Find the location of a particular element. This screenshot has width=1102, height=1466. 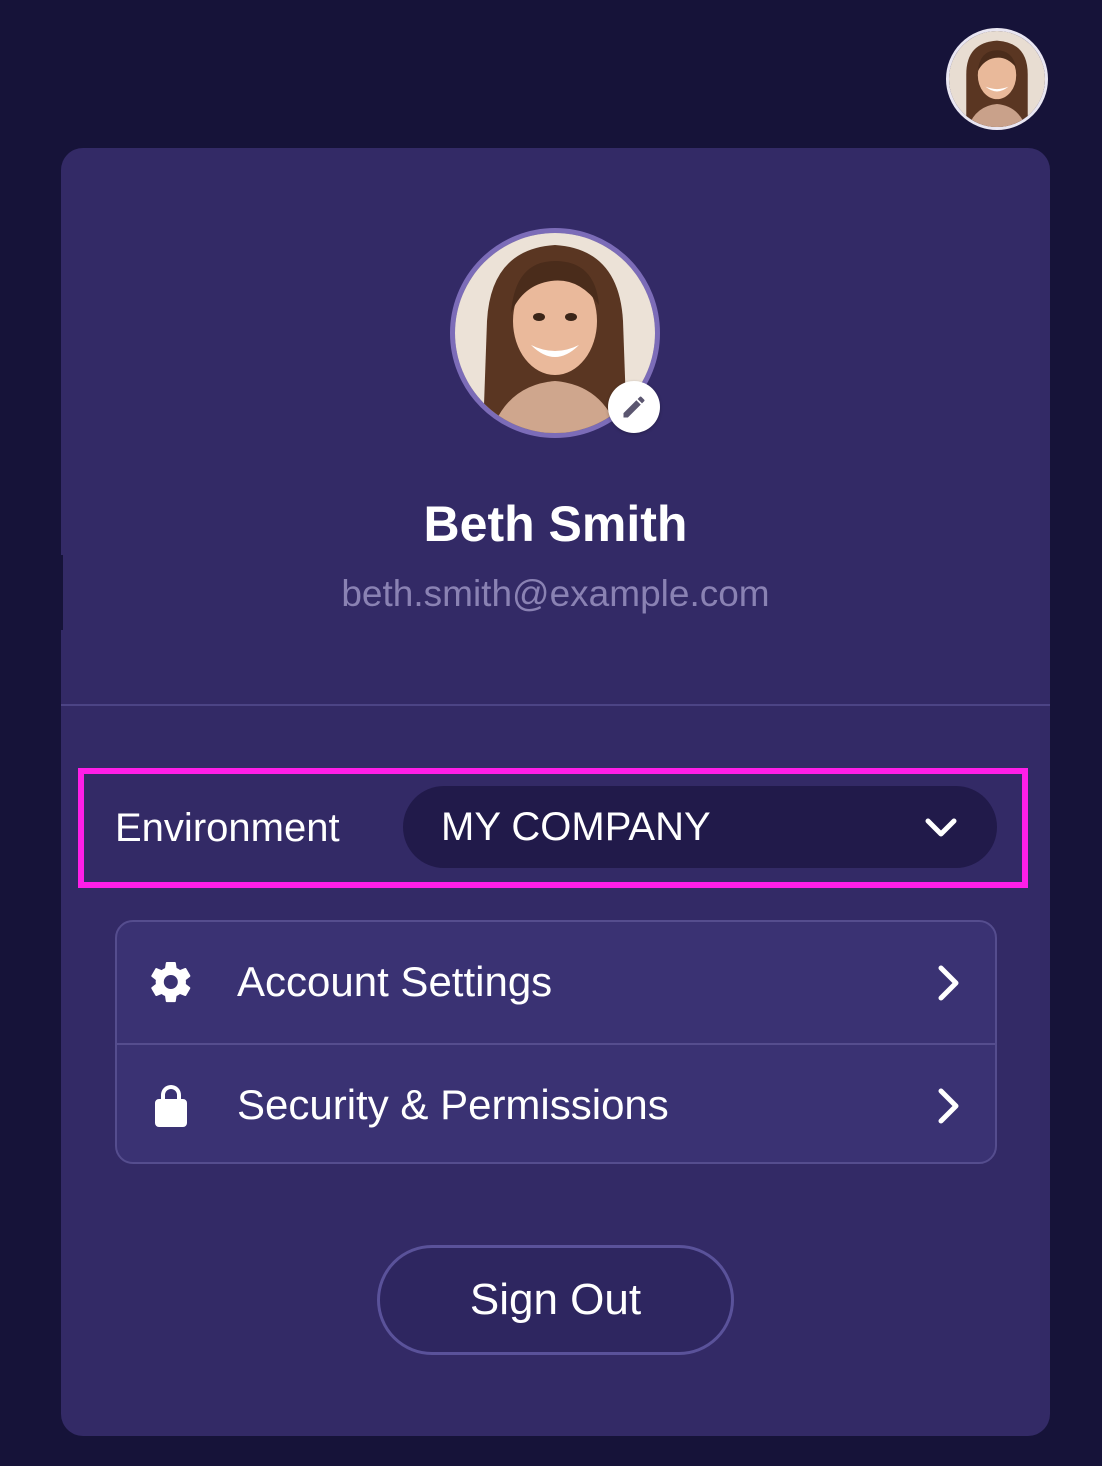

settings-menu: Account Settings Security & Permissions is located at coordinates (556, 1042).